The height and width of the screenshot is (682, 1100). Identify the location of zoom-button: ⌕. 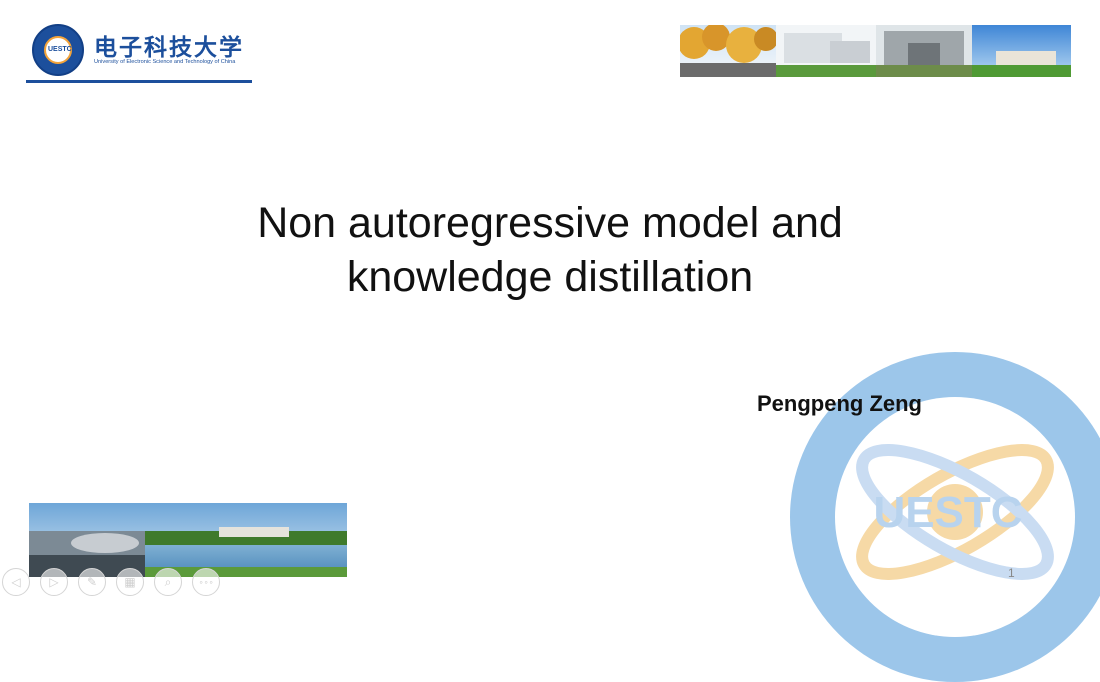
(168, 582).